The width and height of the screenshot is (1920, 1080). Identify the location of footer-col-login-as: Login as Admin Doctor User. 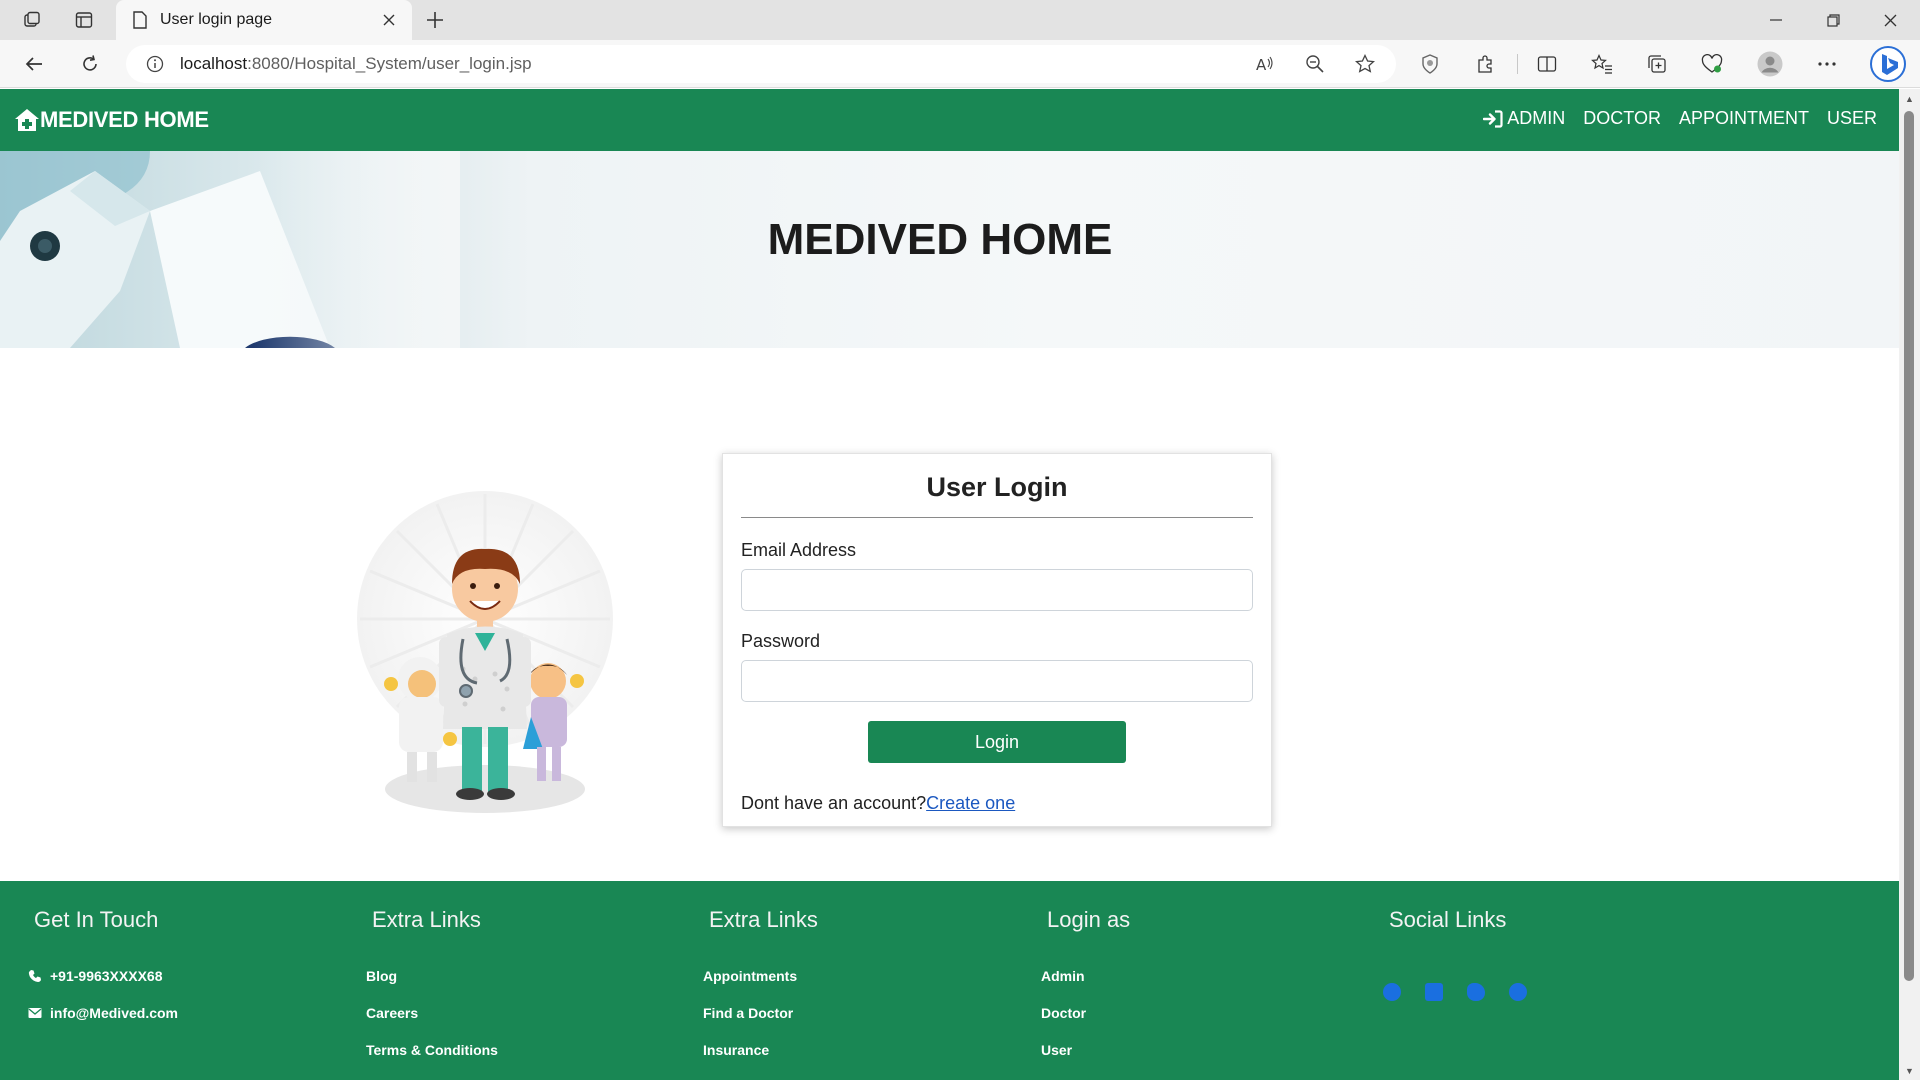
(1085, 987).